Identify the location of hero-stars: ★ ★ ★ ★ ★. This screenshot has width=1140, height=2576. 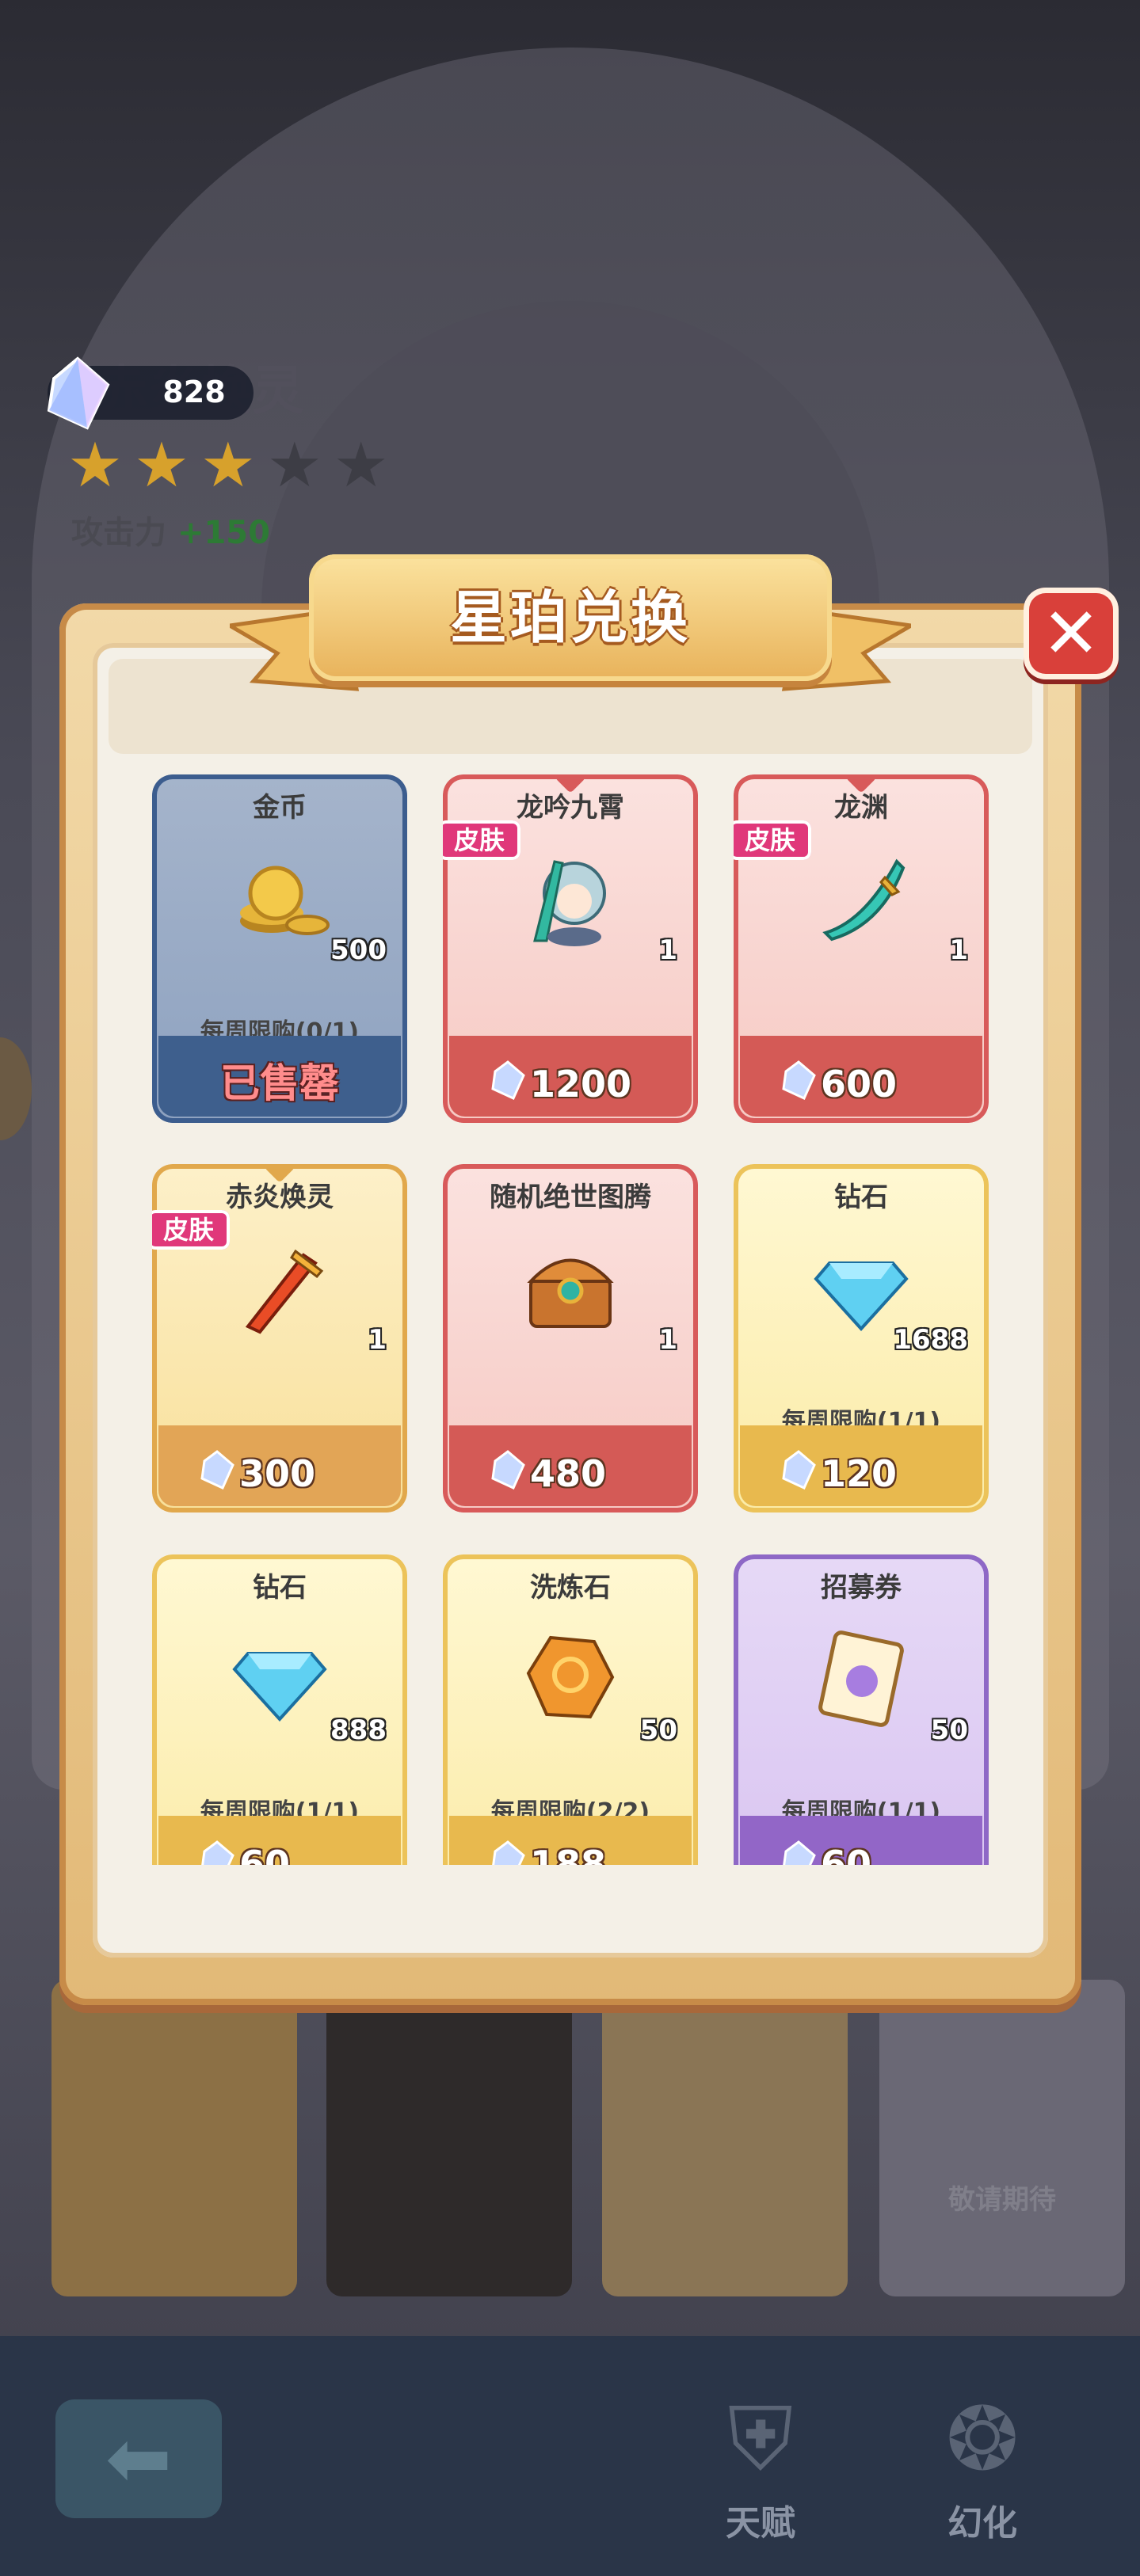
(228, 465).